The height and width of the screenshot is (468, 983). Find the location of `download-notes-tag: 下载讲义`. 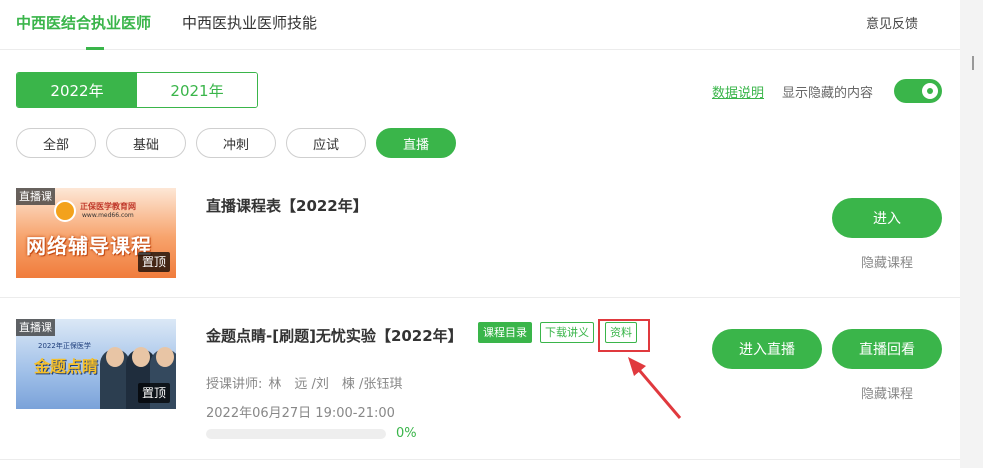

download-notes-tag: 下载讲义 is located at coordinates (567, 332).